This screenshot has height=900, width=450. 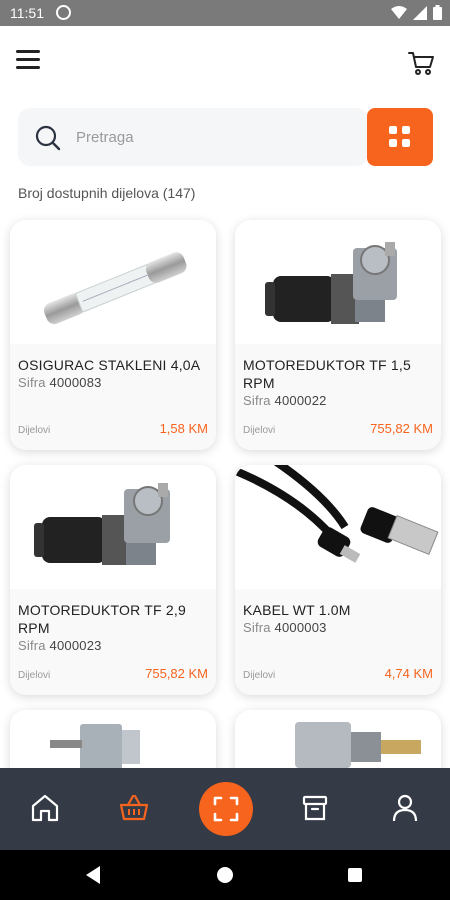 What do you see at coordinates (437, 12) in the screenshot?
I see `battery-icon` at bounding box center [437, 12].